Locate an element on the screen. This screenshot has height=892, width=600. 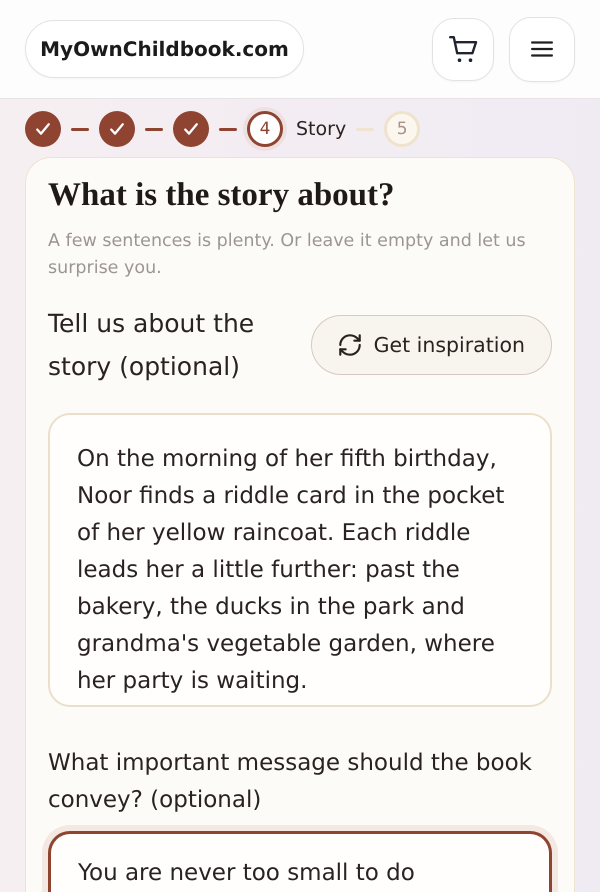
menu-icon is located at coordinates (542, 49).